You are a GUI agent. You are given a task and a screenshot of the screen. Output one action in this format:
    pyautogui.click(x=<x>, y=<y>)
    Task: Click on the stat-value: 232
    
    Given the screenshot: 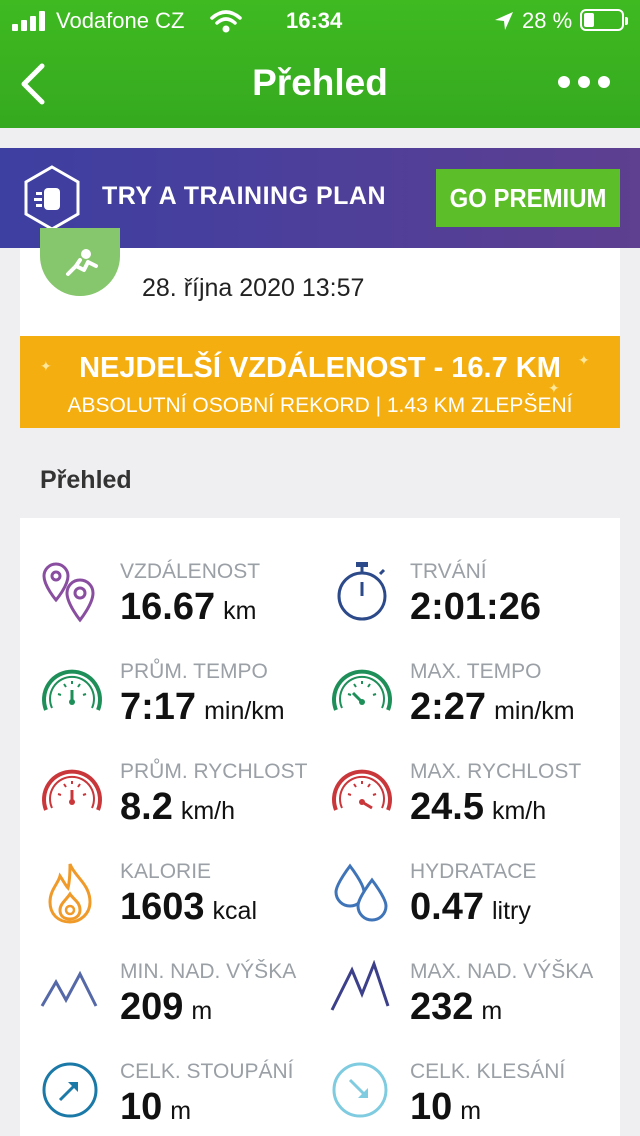 What is the action you would take?
    pyautogui.click(x=442, y=1007)
    